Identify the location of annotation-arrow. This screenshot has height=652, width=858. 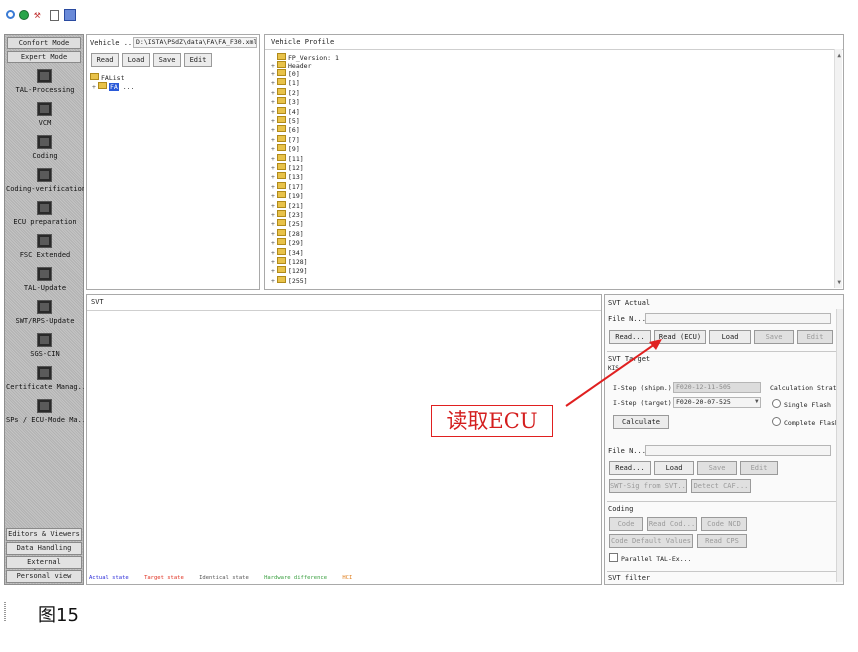
(613, 373).